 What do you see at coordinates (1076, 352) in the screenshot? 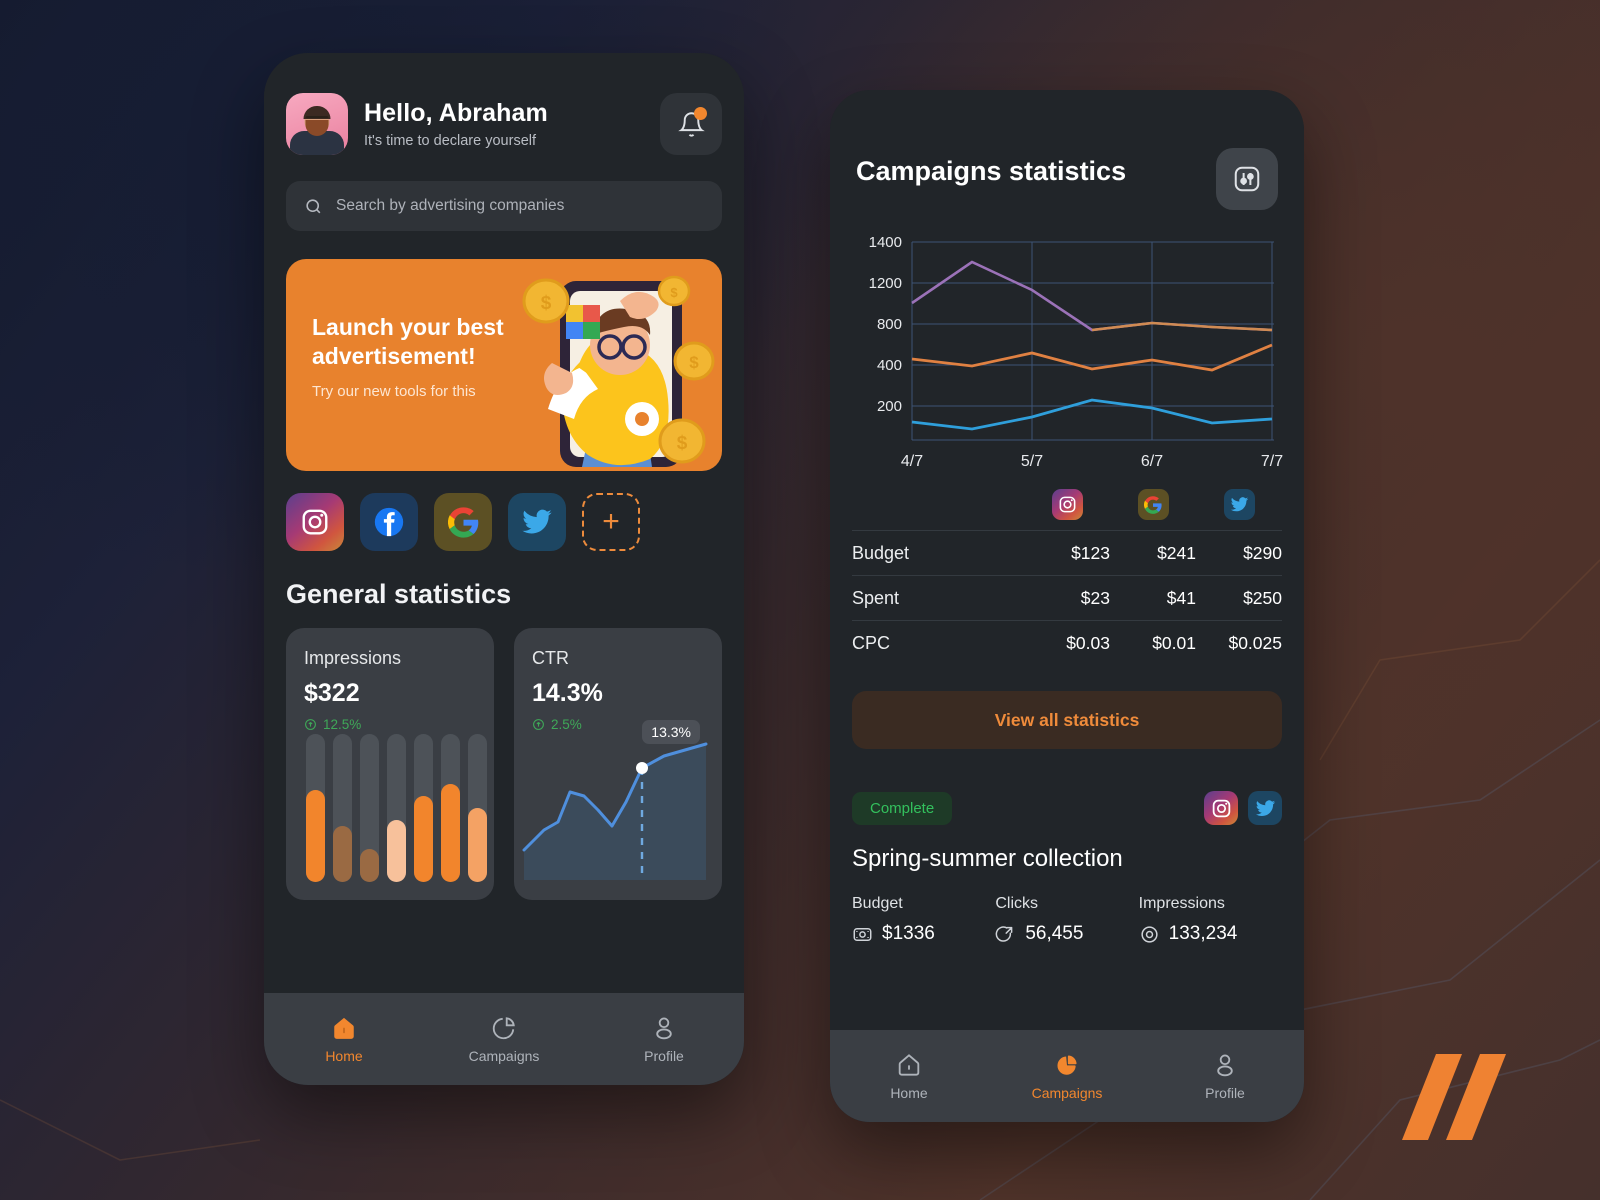
I see `line-chart-svg: 1400 1200 800 400 200 4/7 5/7 6/7 7/7` at bounding box center [1076, 352].